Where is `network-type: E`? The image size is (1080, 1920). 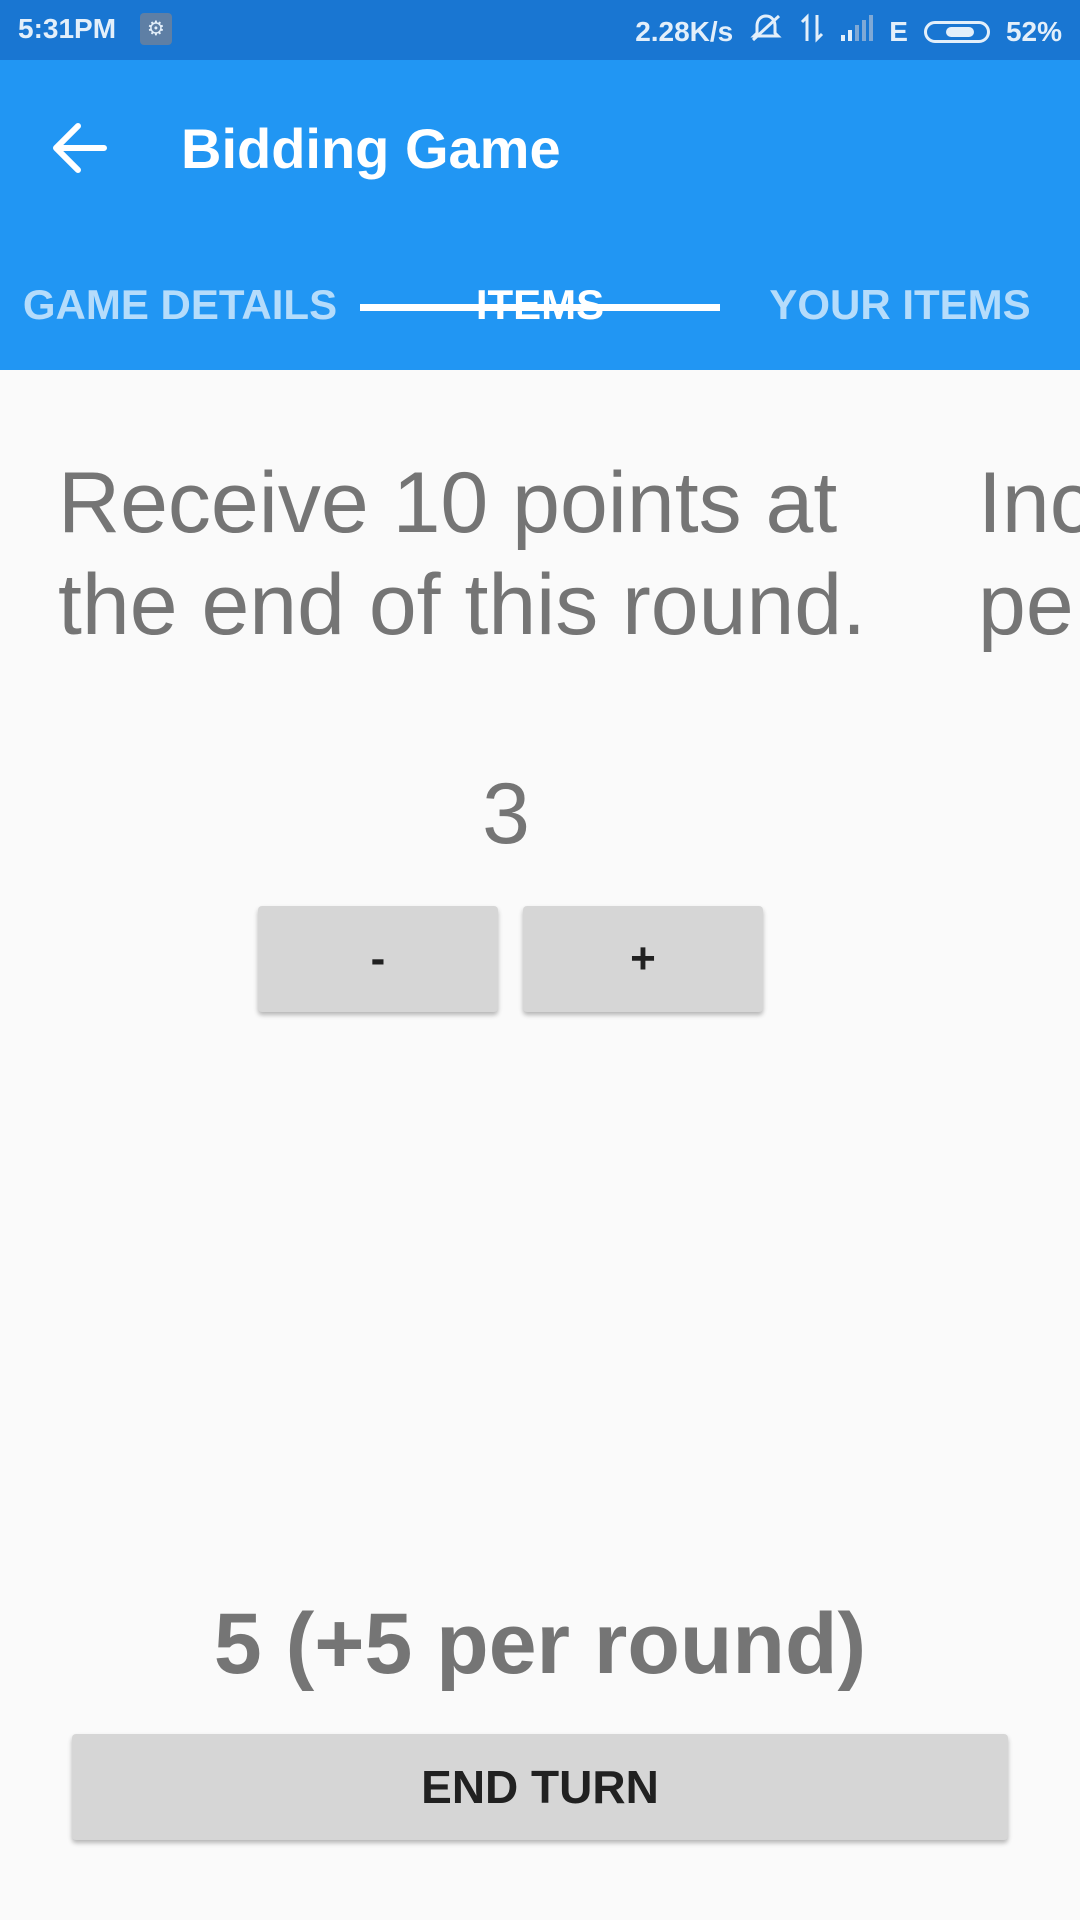
network-type: E is located at coordinates (898, 31).